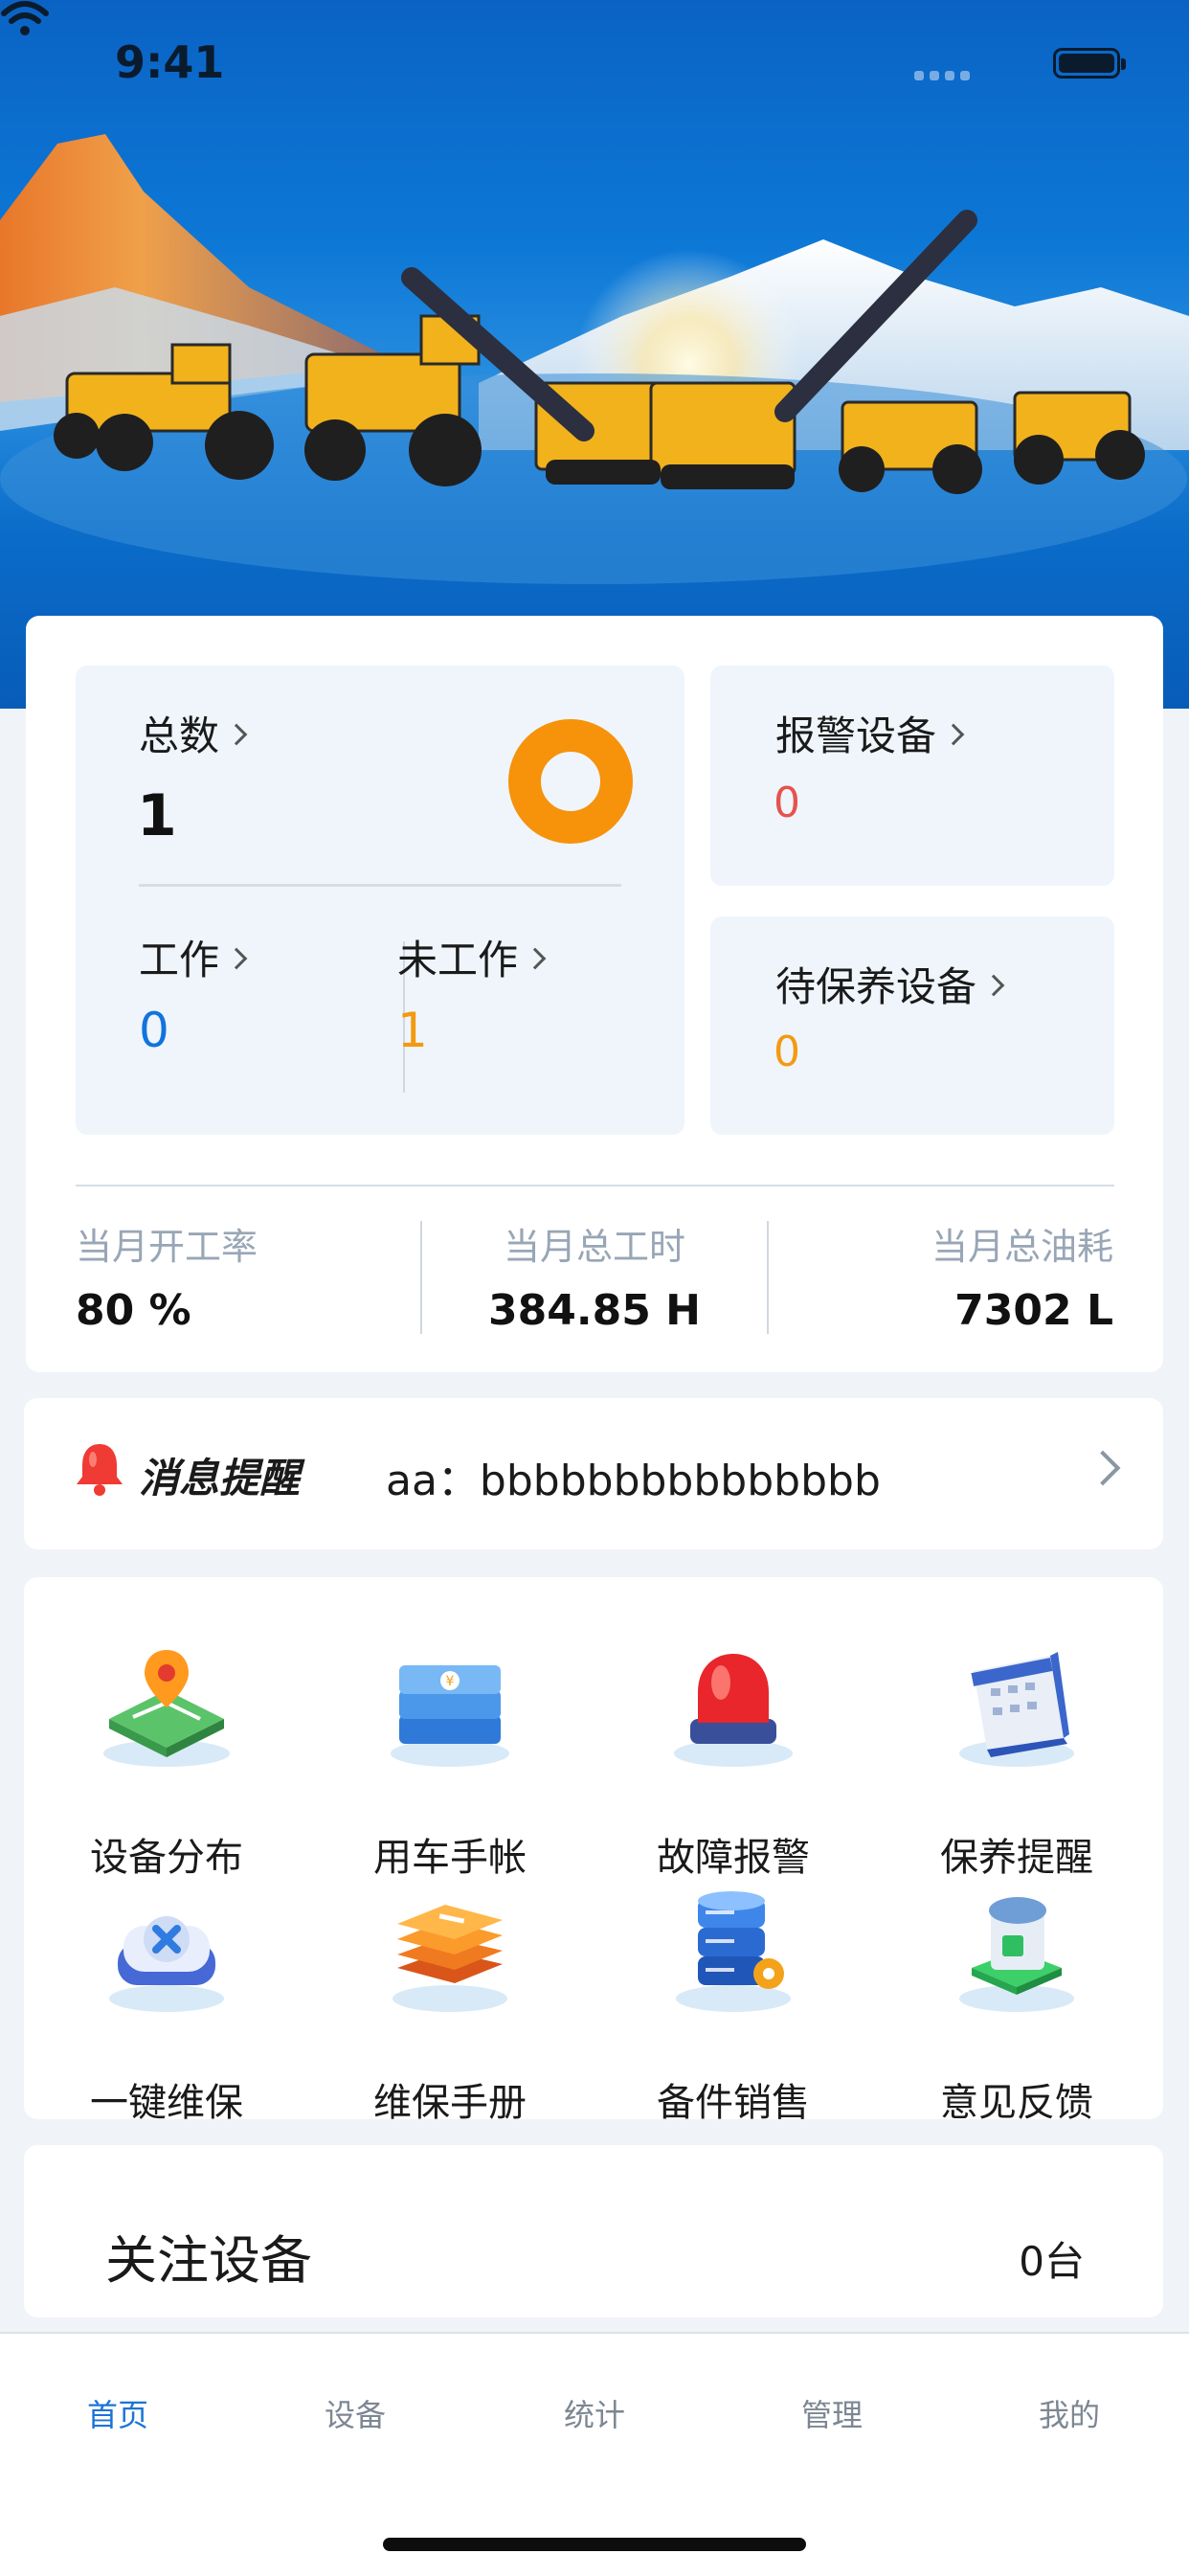  I want to click on working-label: 工作, so click(179, 960).